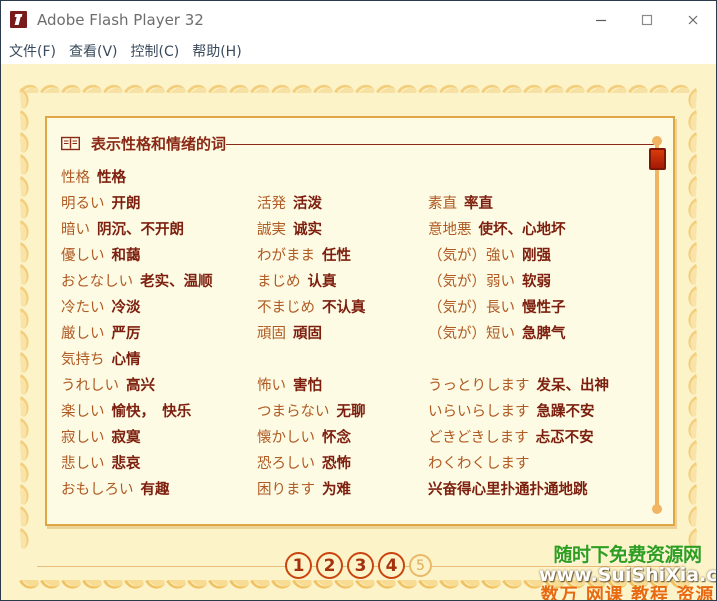 This screenshot has height=601, width=717. What do you see at coordinates (120, 19) in the screenshot?
I see `window-title: Adobe Flash Player 32` at bounding box center [120, 19].